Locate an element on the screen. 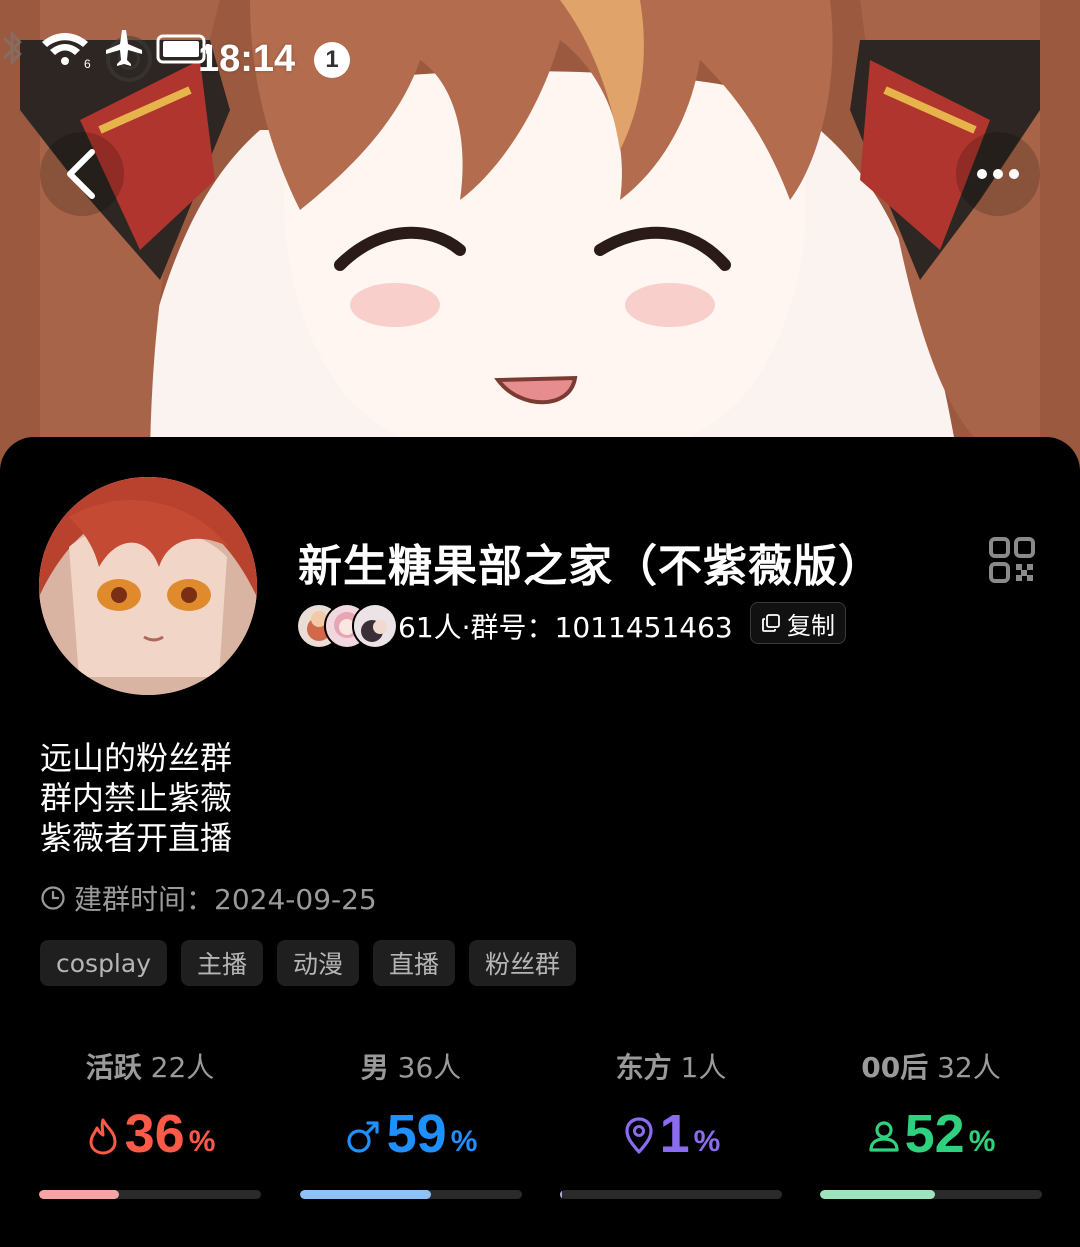  copy-icon is located at coordinates (771, 623).